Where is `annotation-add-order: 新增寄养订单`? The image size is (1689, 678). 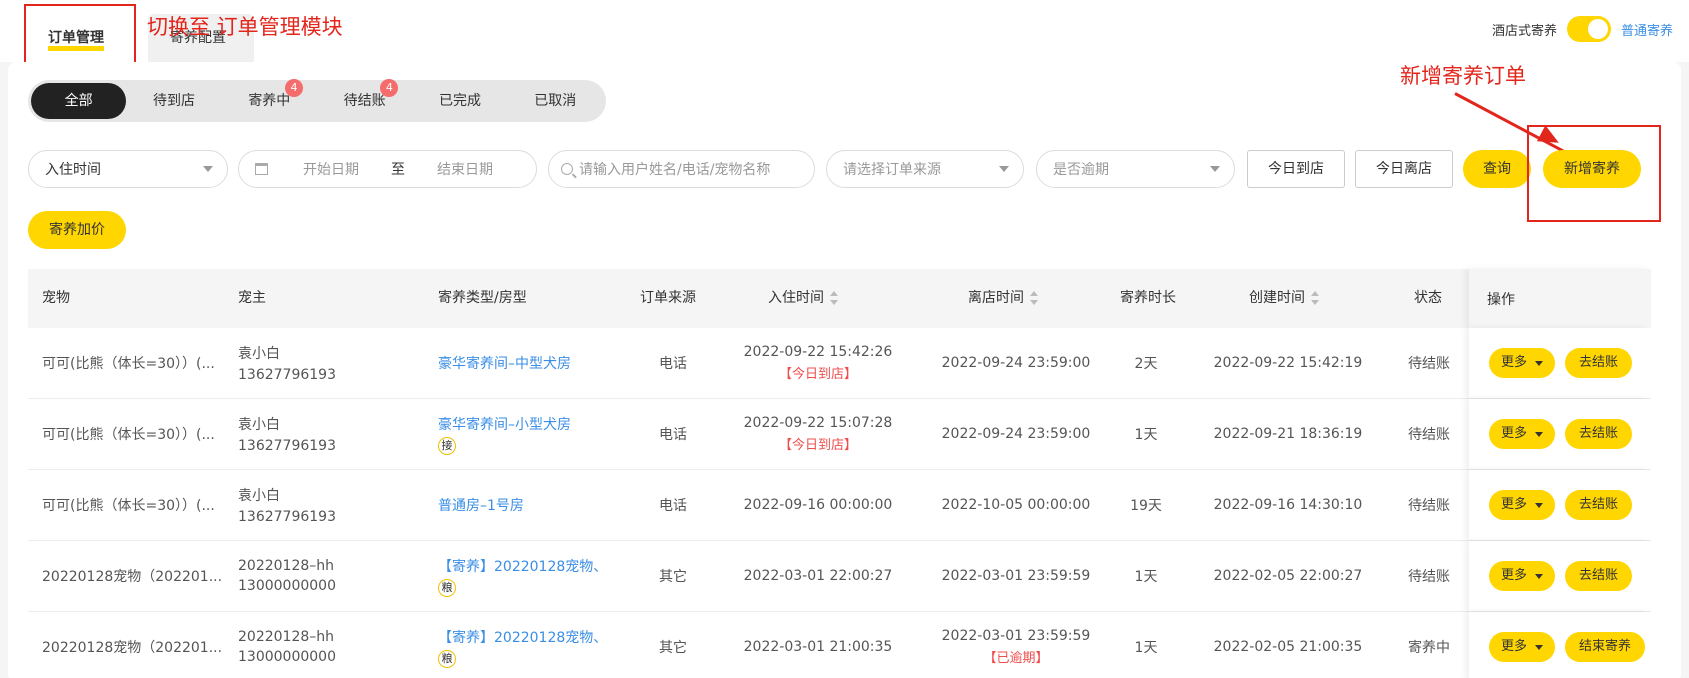 annotation-add-order: 新增寄养订单 is located at coordinates (1463, 76).